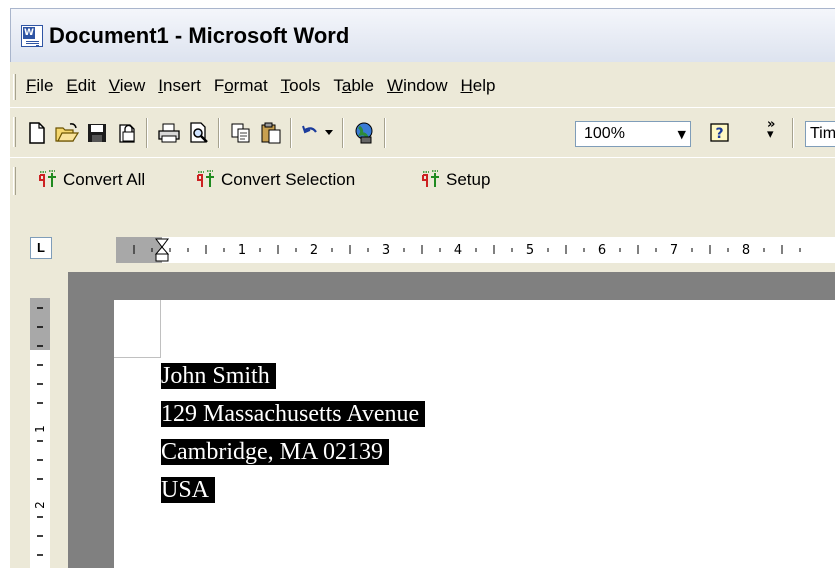 The width and height of the screenshot is (835, 568). Describe the element at coordinates (633, 134) in the screenshot. I see `zoom-combobox: 100% ▼` at that location.